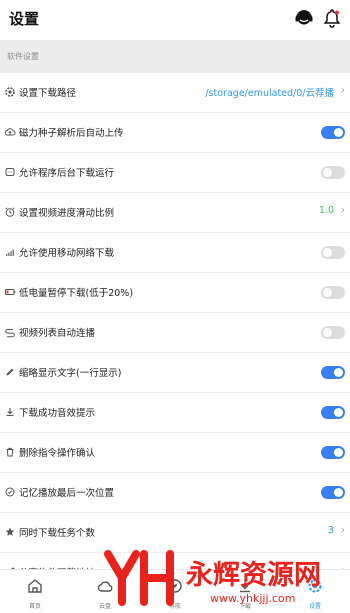 The width and height of the screenshot is (350, 613). I want to click on signal-bars-icon, so click(10, 252).